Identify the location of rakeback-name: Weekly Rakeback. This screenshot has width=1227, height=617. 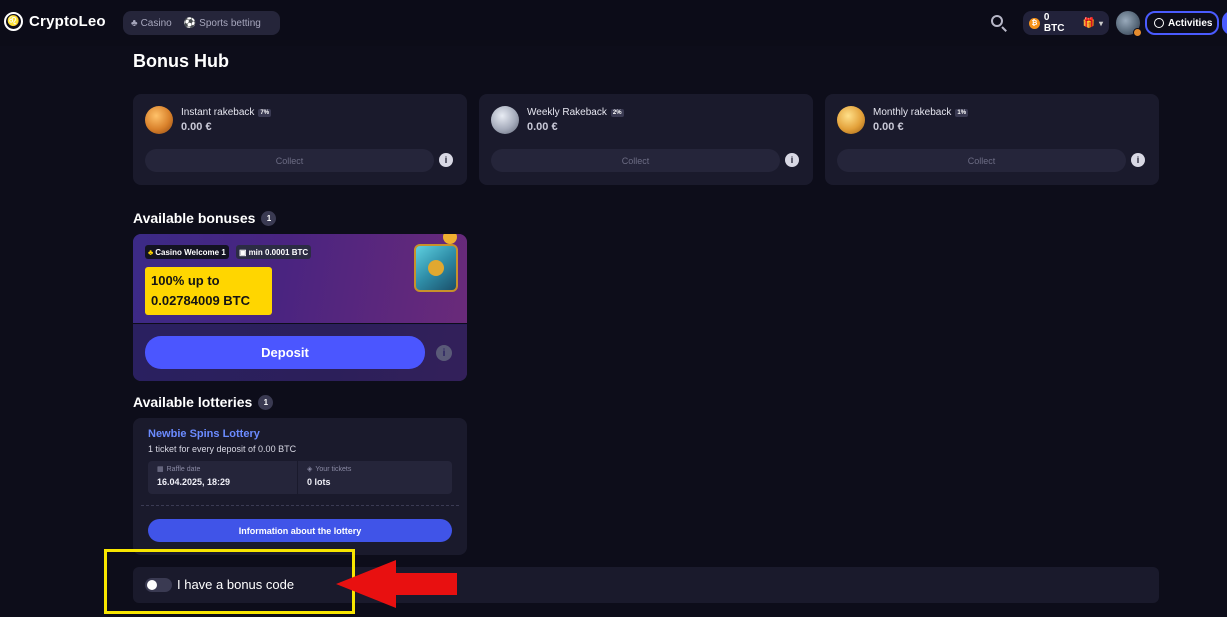
(567, 112).